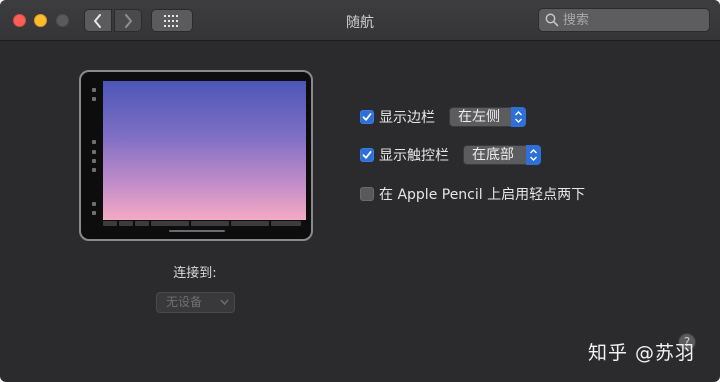  What do you see at coordinates (479, 117) in the screenshot?
I see `sidebar-position-value: 在左侧` at bounding box center [479, 117].